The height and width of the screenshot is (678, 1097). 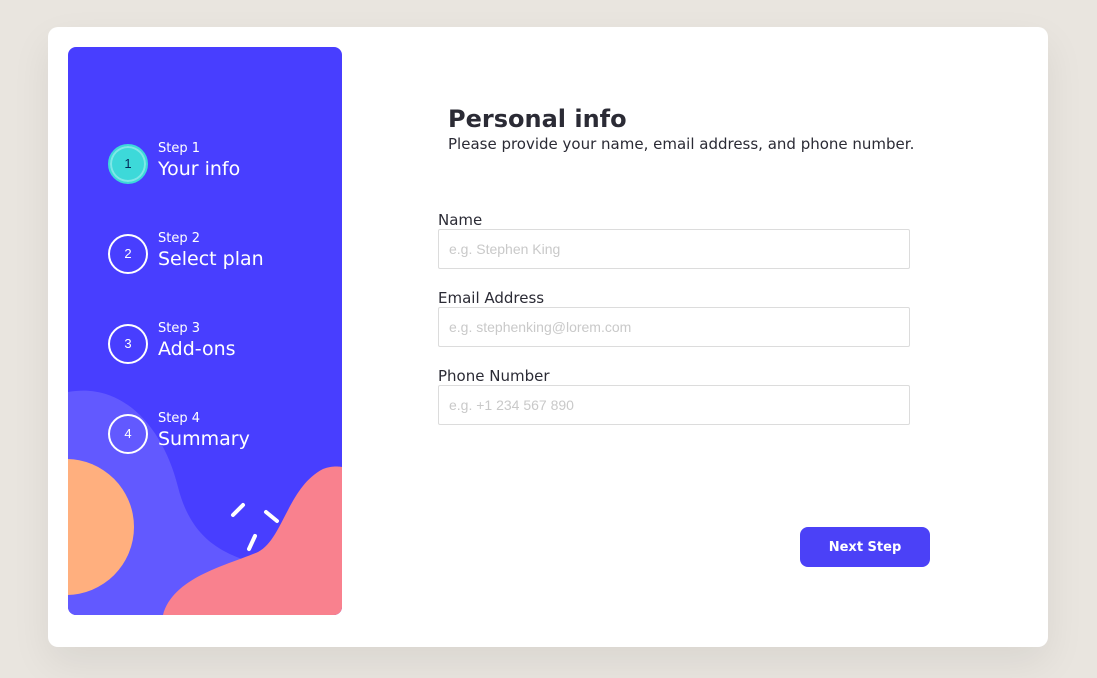 What do you see at coordinates (491, 298) in the screenshot?
I see `email-label: Email Address` at bounding box center [491, 298].